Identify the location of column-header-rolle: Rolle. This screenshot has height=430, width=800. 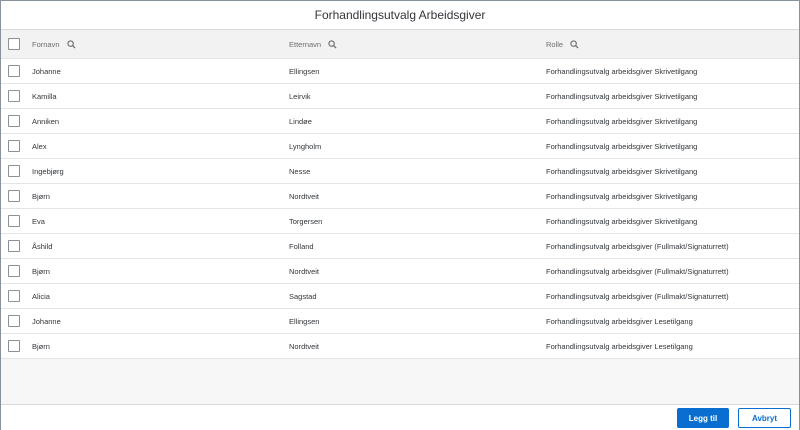
(562, 44).